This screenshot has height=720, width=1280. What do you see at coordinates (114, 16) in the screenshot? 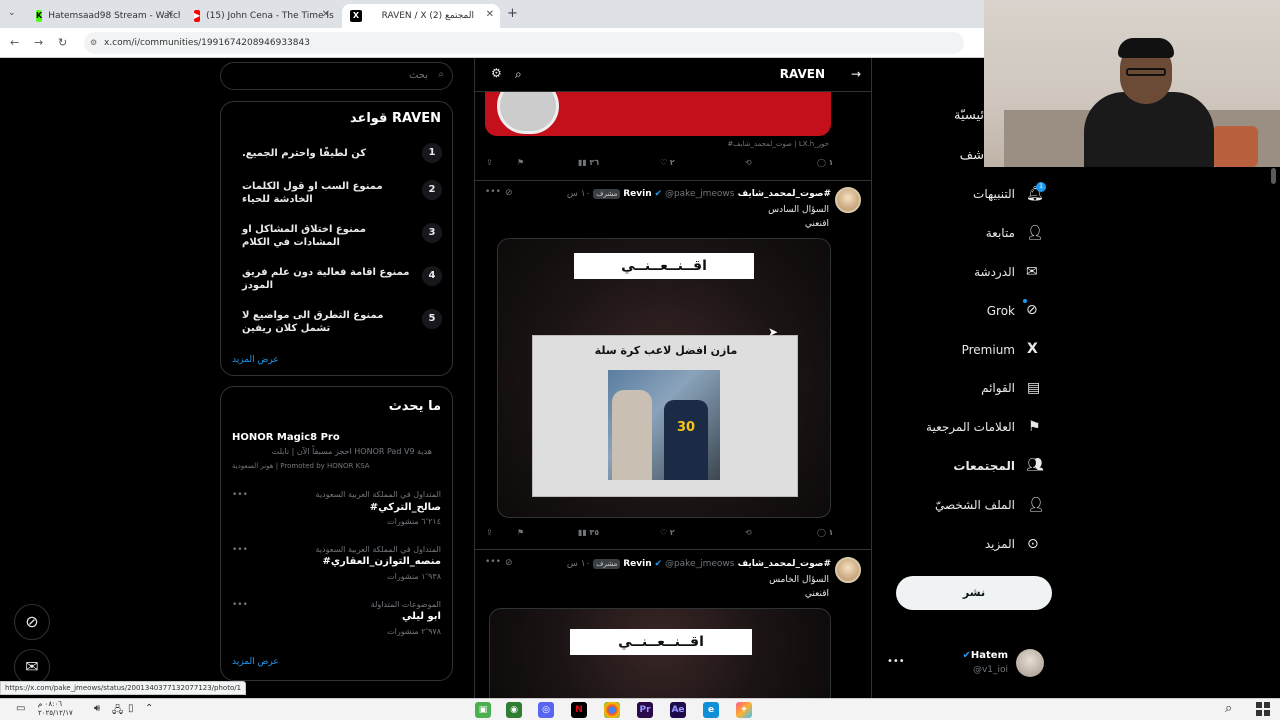
I see `tab-title: Hatemsaad98 Stream - Watch L` at bounding box center [114, 16].